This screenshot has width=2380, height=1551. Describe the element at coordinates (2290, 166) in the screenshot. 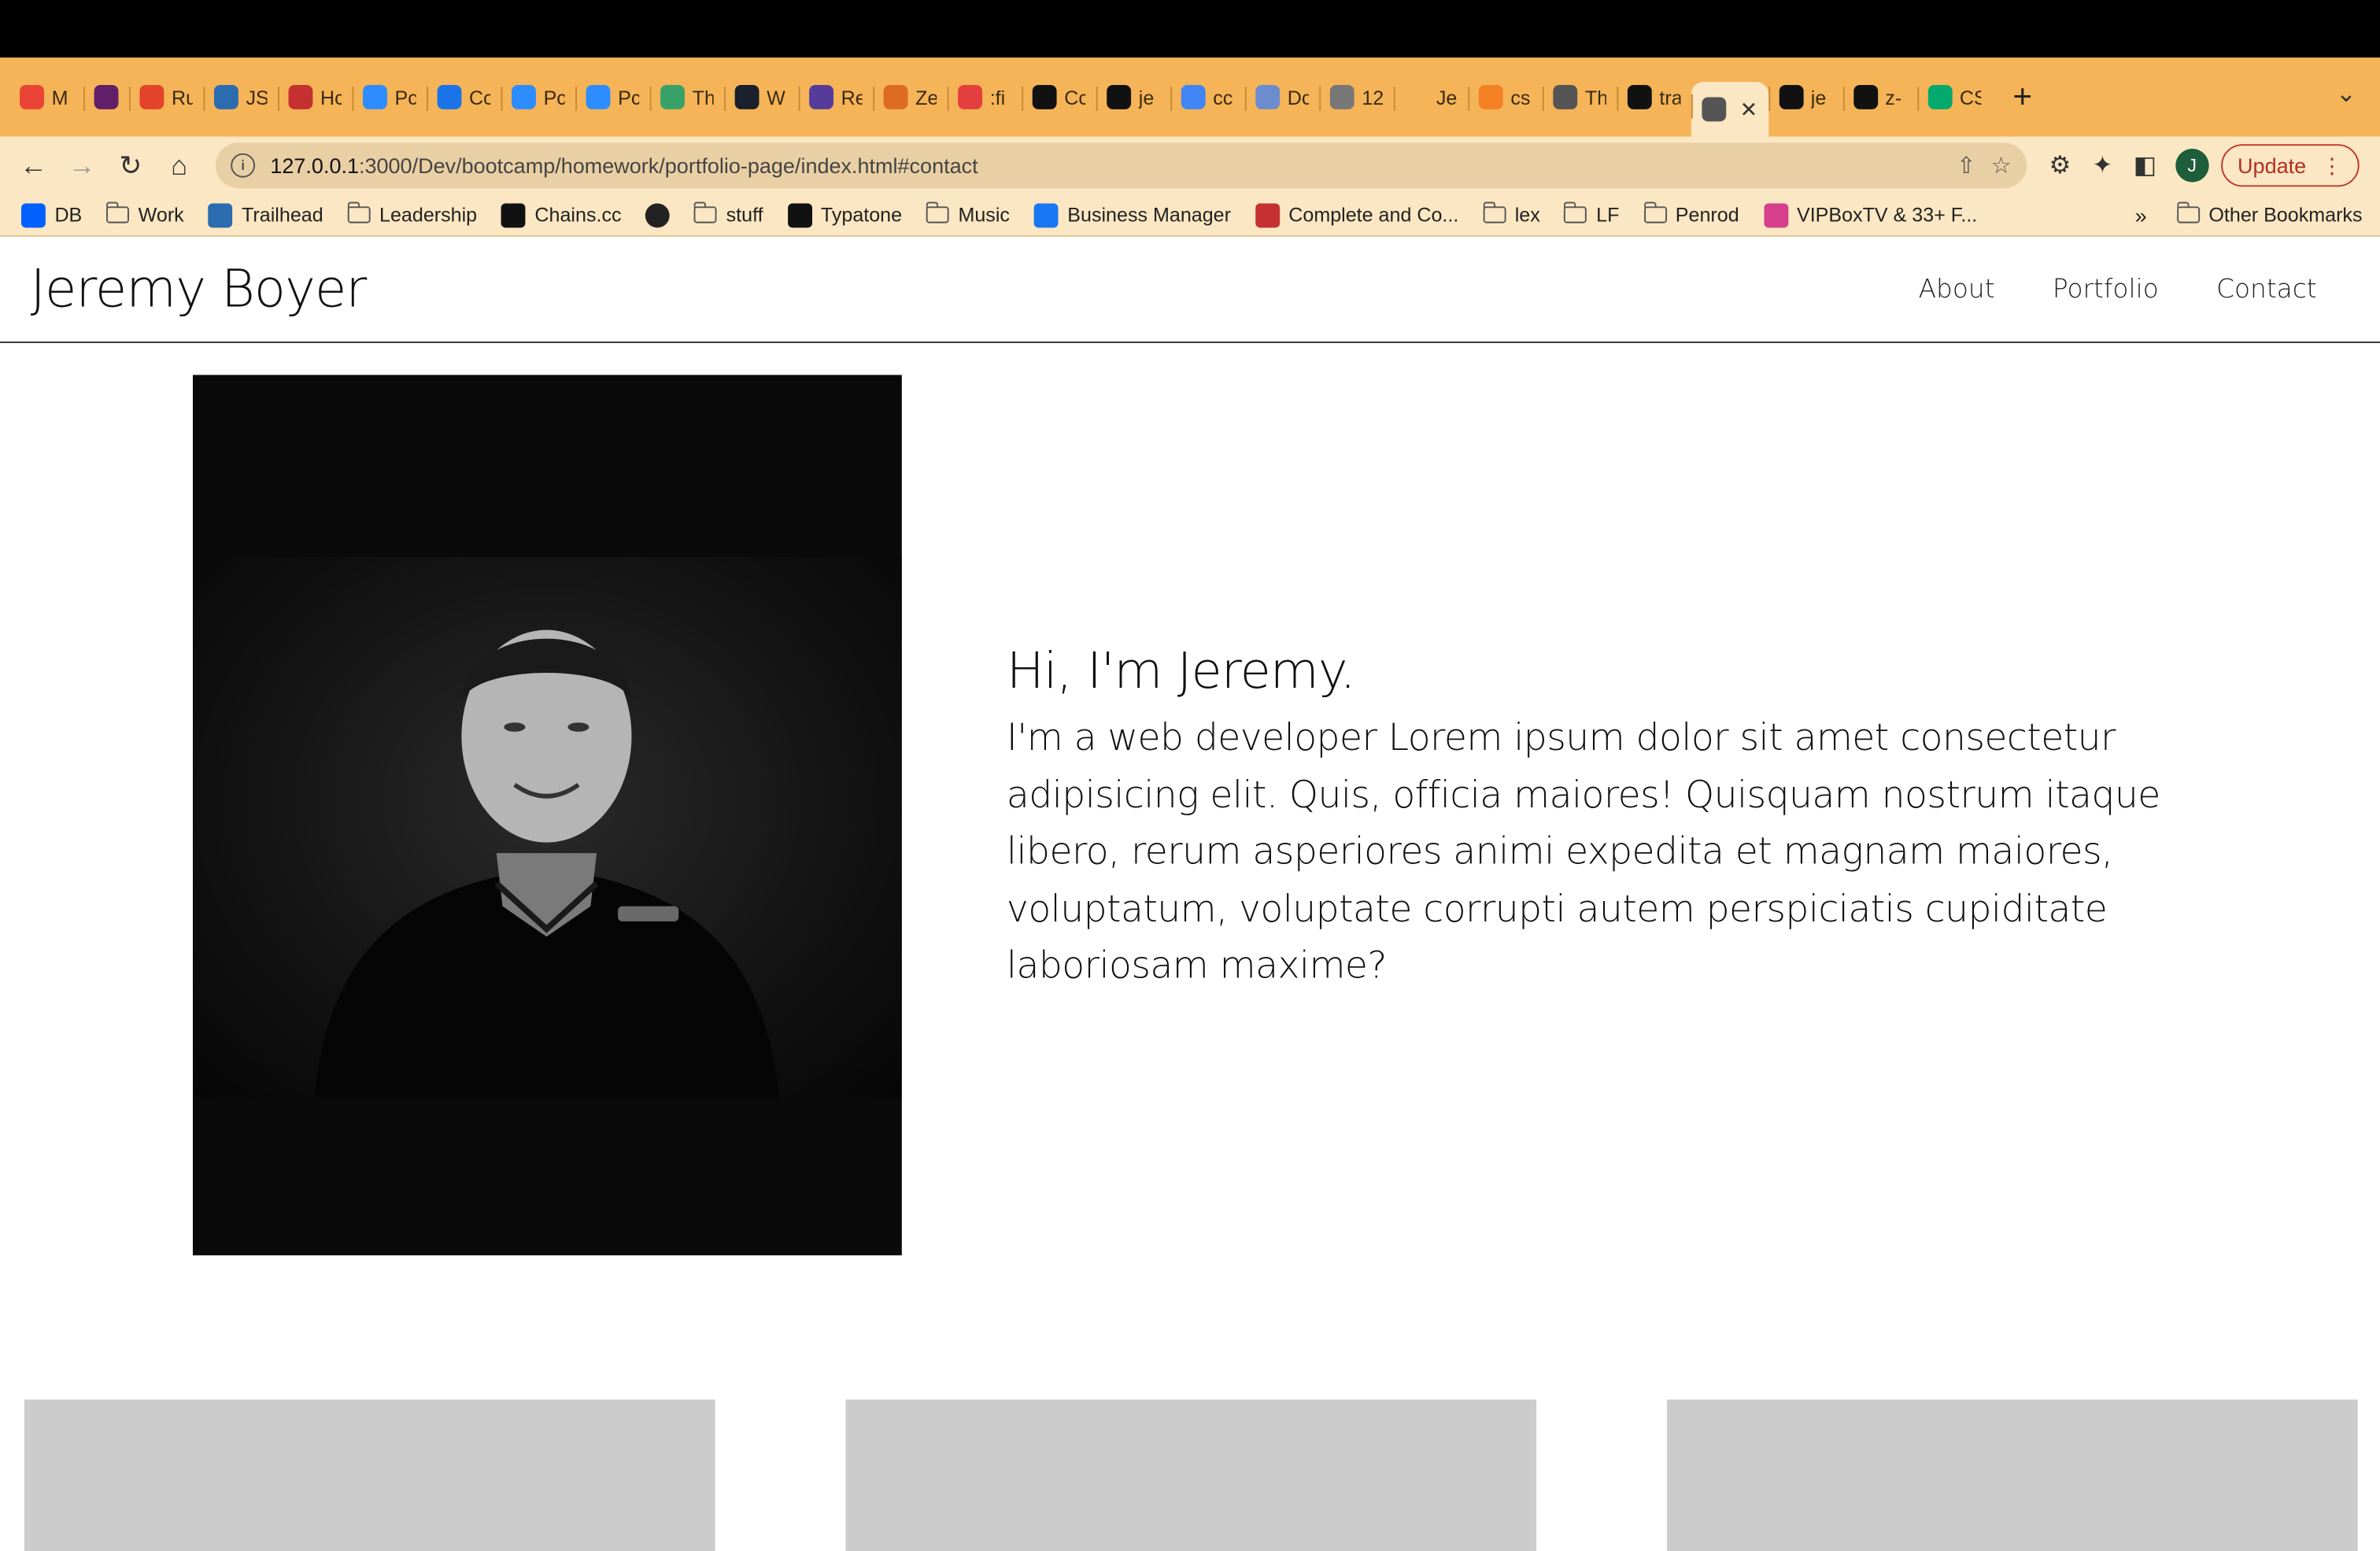

I see `update-button: Update ⋮` at that location.